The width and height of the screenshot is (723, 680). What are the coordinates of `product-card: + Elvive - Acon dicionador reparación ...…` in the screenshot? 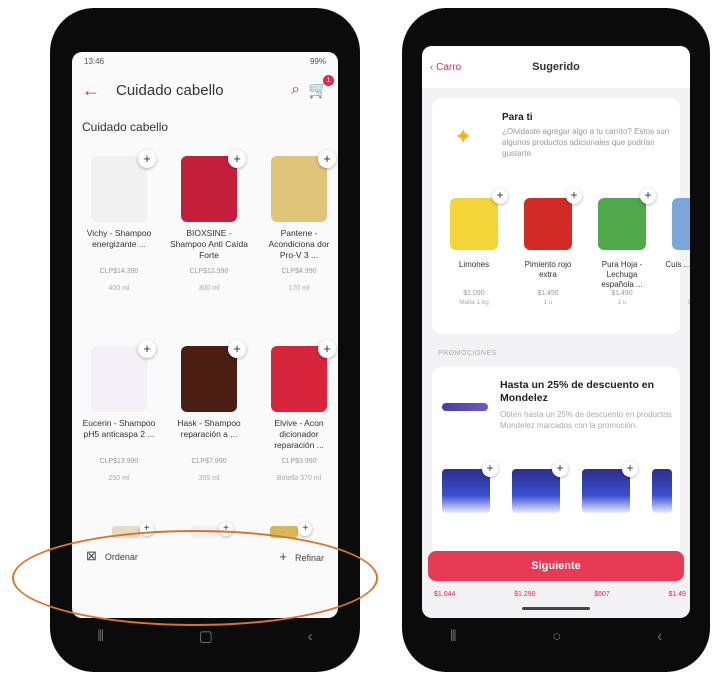 It's located at (297, 425).